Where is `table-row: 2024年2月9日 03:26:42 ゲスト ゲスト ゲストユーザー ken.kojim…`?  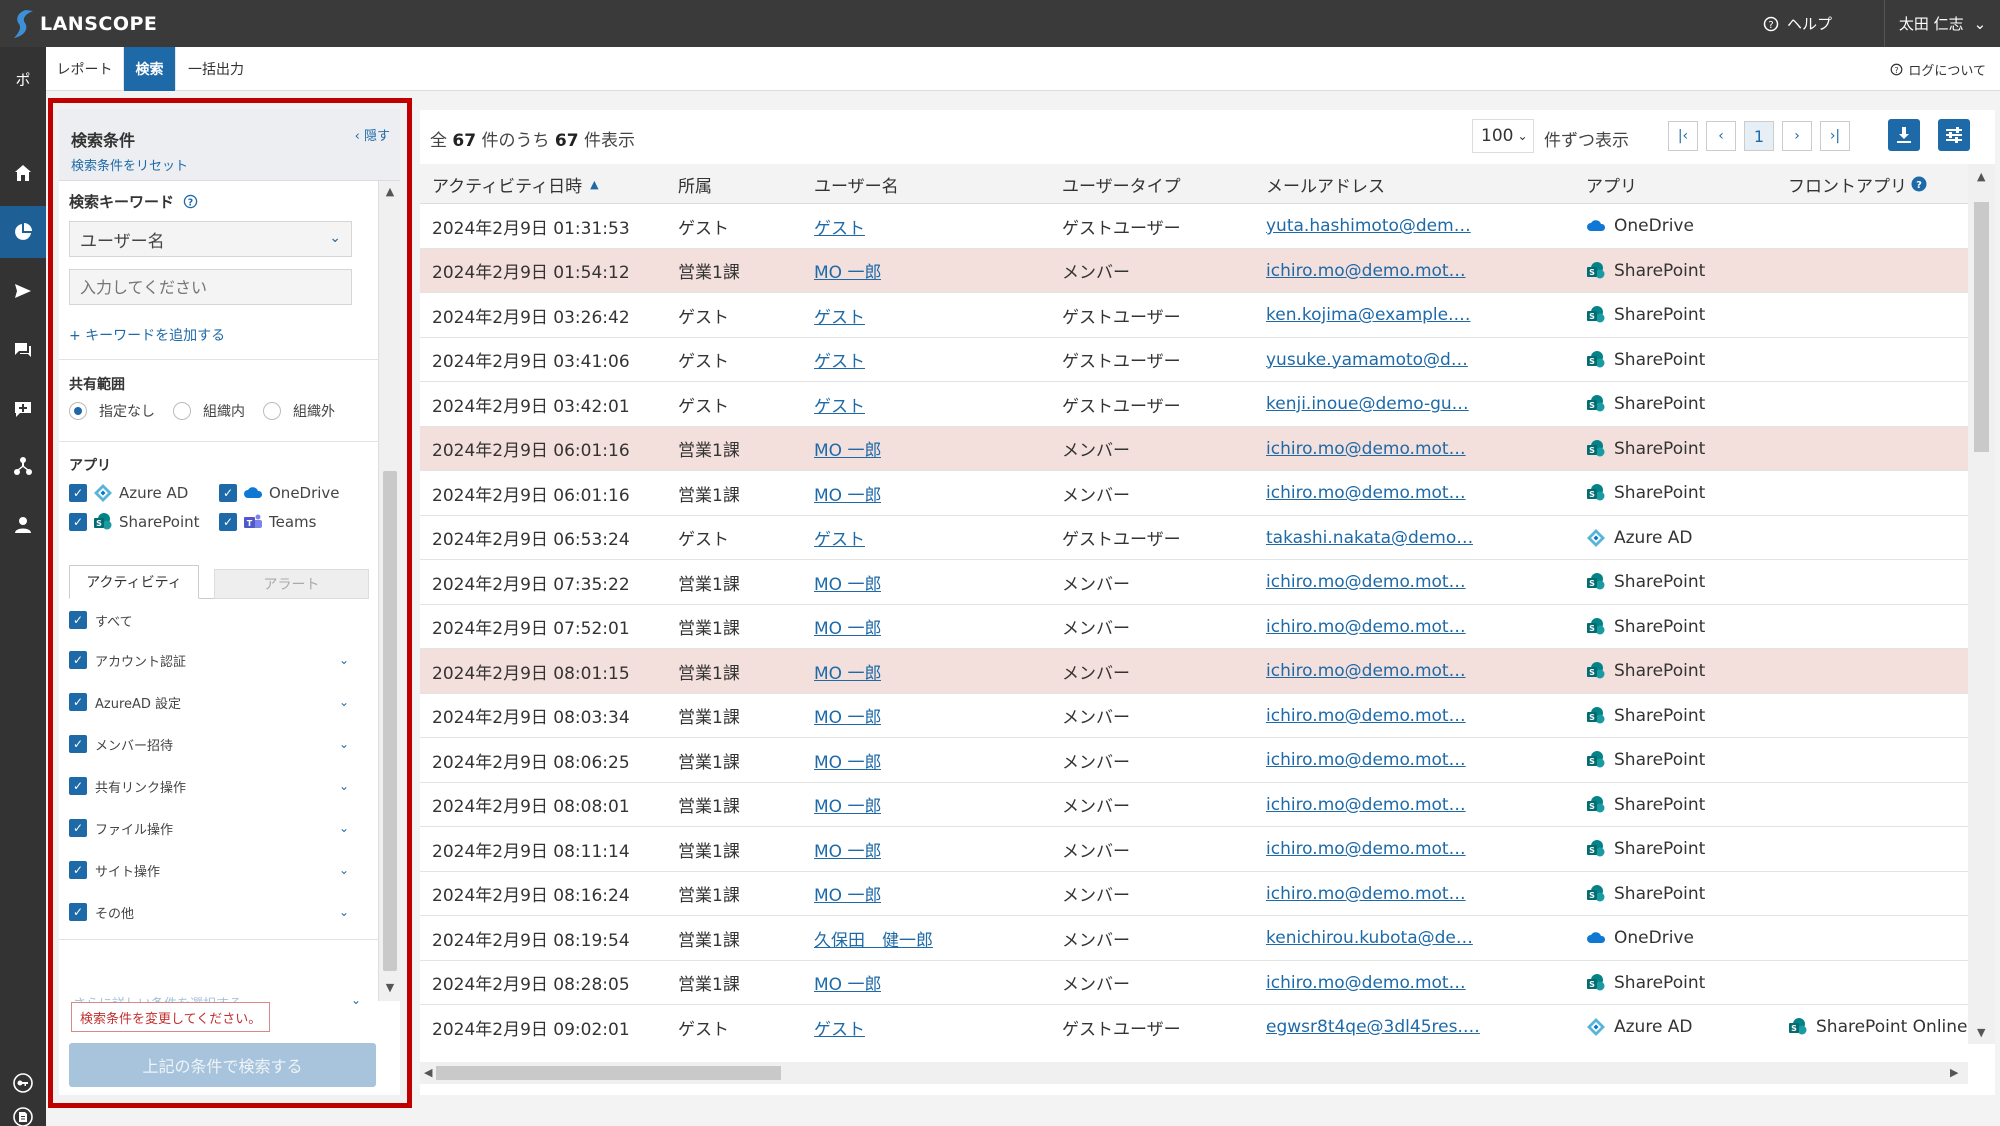
table-row: 2024年2月9日 03:26:42 ゲスト ゲスト ゲストユーザー ken.kojim… is located at coordinates (1194, 315).